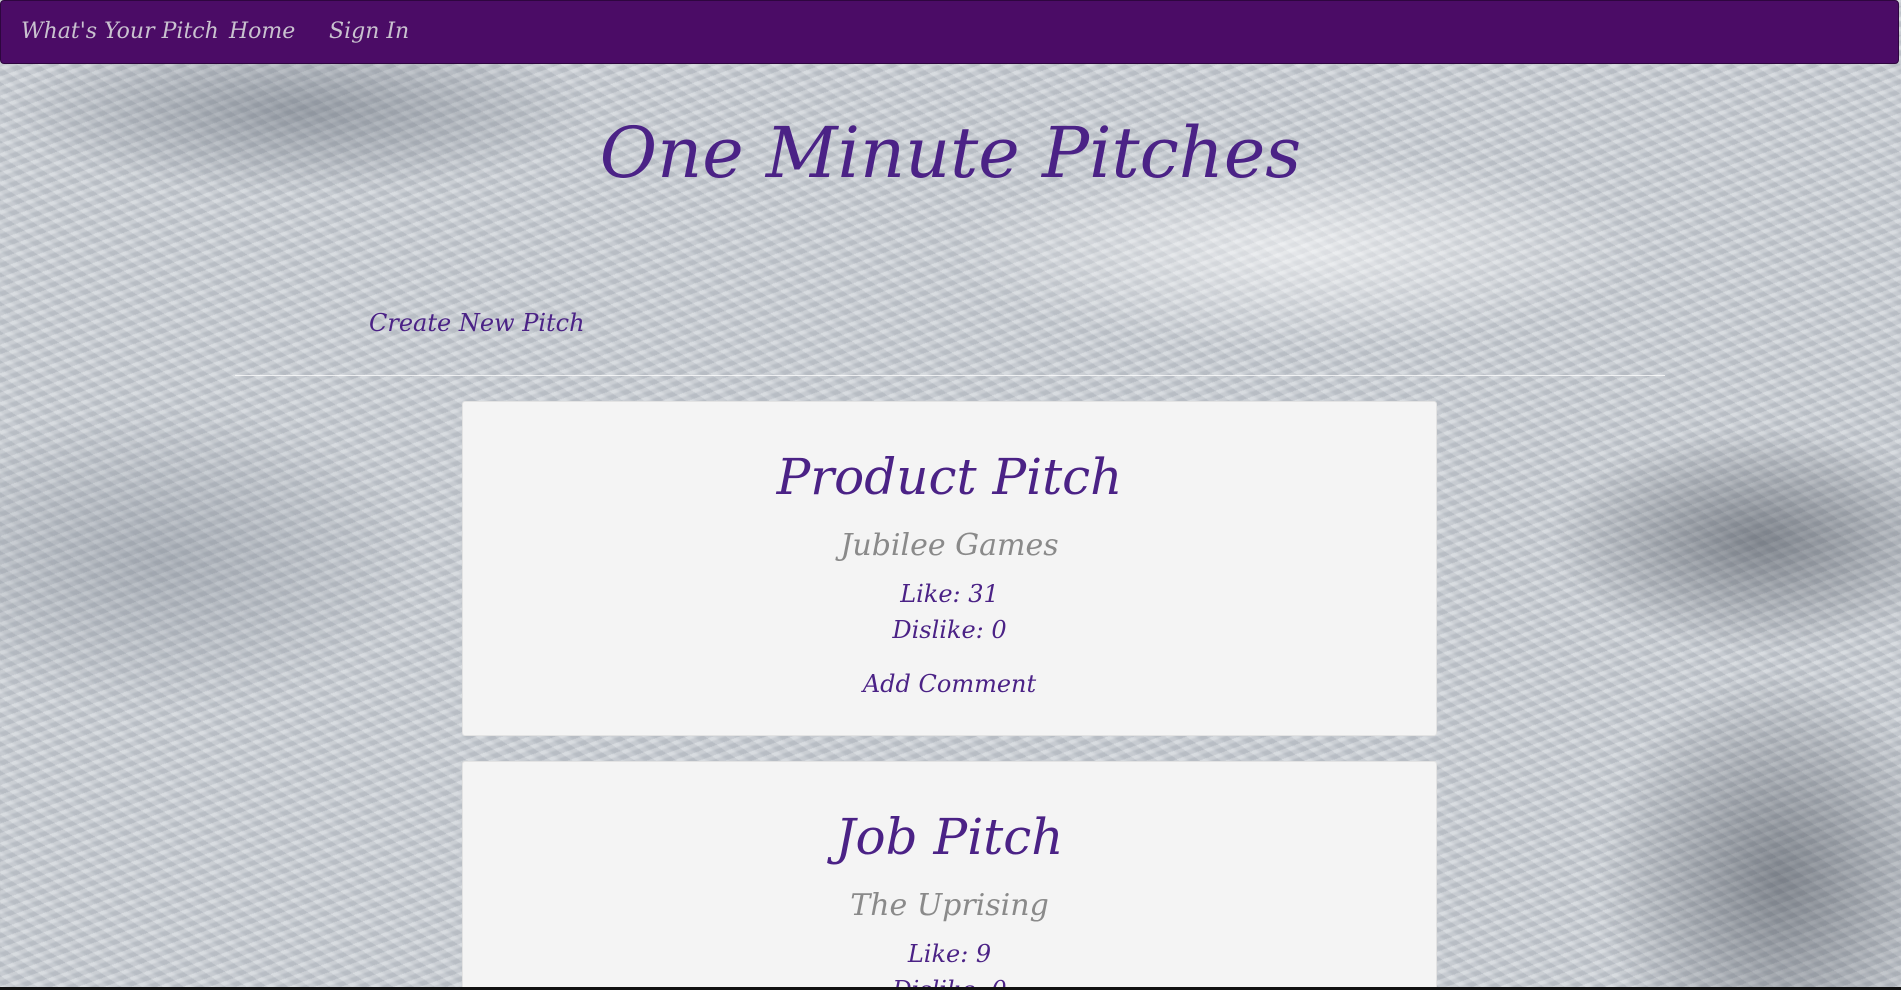 Image resolution: width=1901 pixels, height=990 pixels. What do you see at coordinates (477, 323) in the screenshot?
I see `create-new-pitch-link: Create New Pitch` at bounding box center [477, 323].